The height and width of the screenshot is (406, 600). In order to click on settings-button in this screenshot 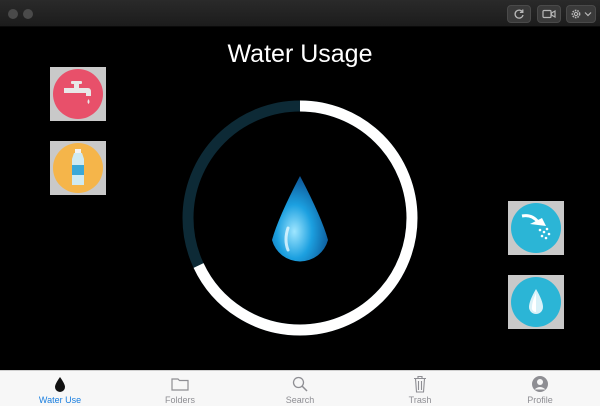, I will do `click(581, 14)`.